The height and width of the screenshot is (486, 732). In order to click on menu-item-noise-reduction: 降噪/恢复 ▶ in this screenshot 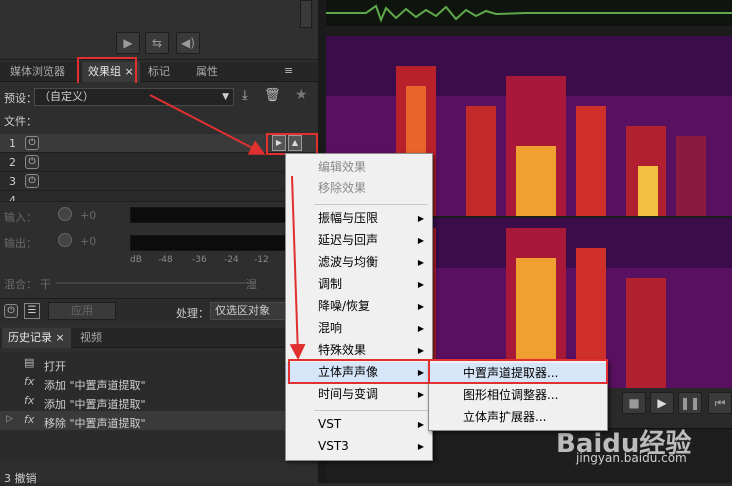, I will do `click(359, 306)`.